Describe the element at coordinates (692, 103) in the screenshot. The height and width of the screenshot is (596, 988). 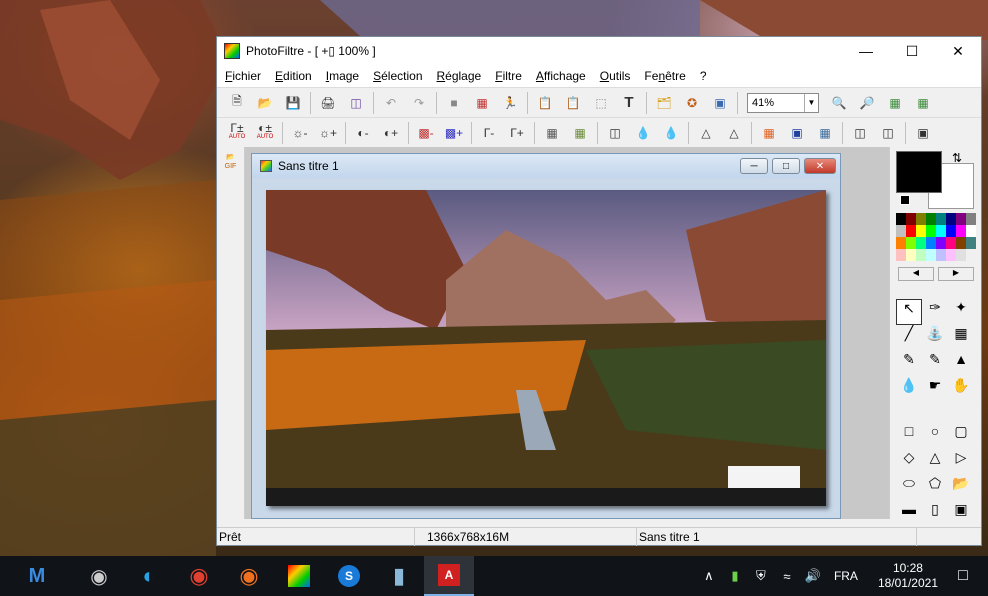
I see `plugins-icon: ✪` at that location.